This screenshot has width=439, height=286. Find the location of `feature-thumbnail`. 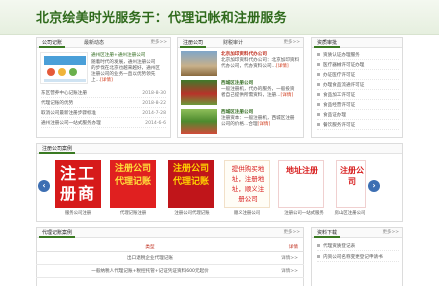

feature-thumbnail is located at coordinates (64, 68).